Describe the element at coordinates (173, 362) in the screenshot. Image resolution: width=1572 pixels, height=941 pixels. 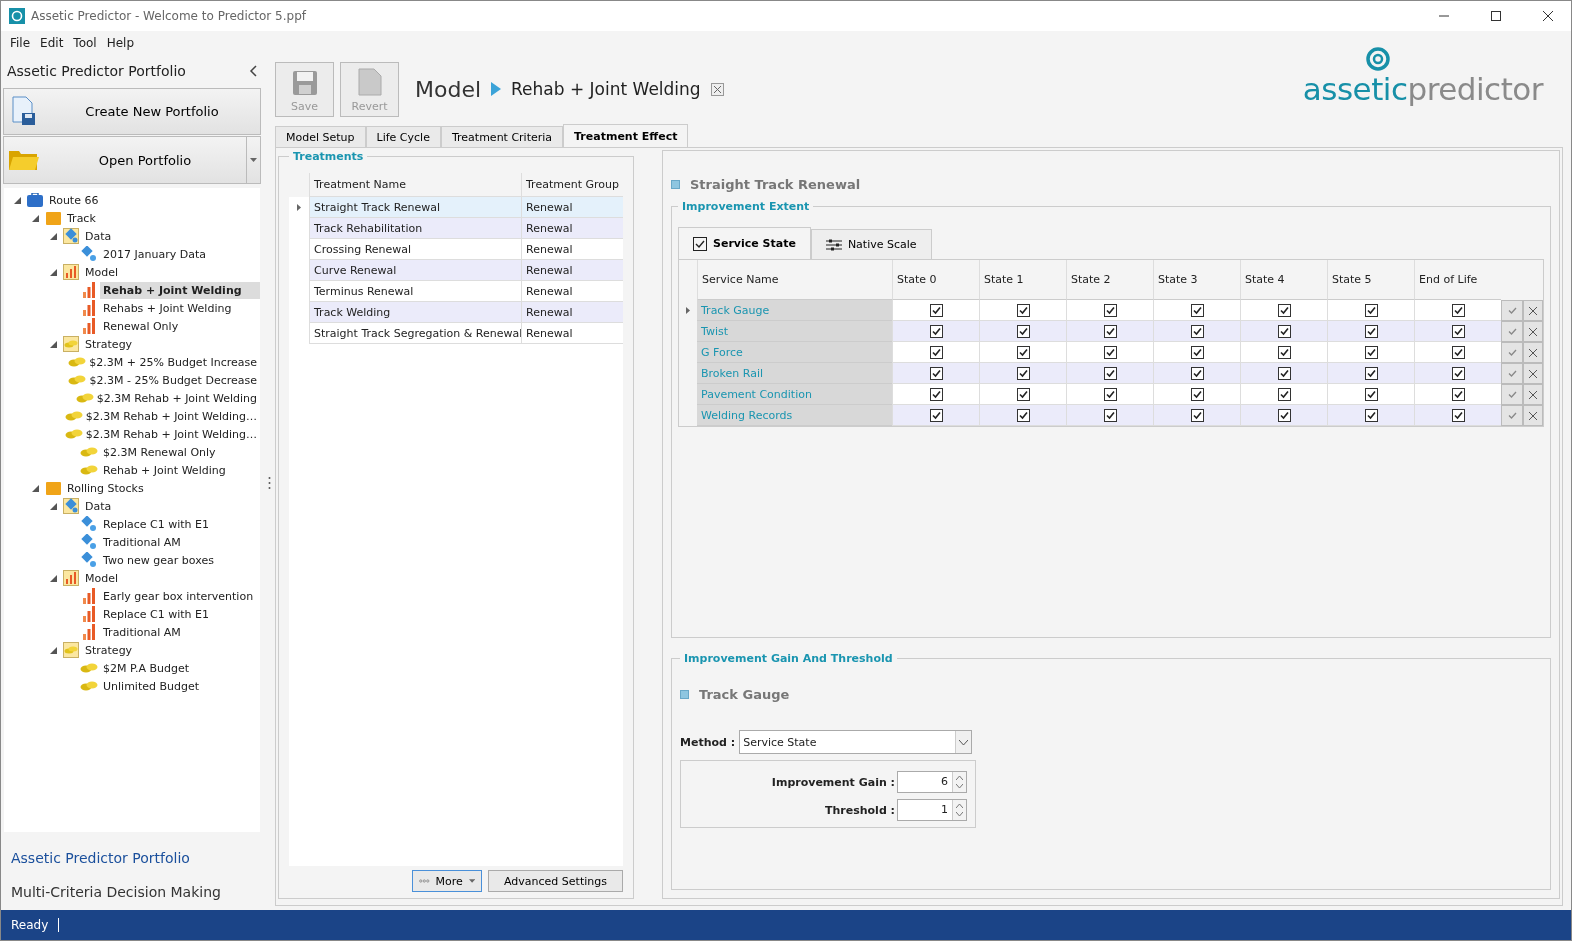
I see `tree-item: $2.3M + 25% Budget Increase` at that location.